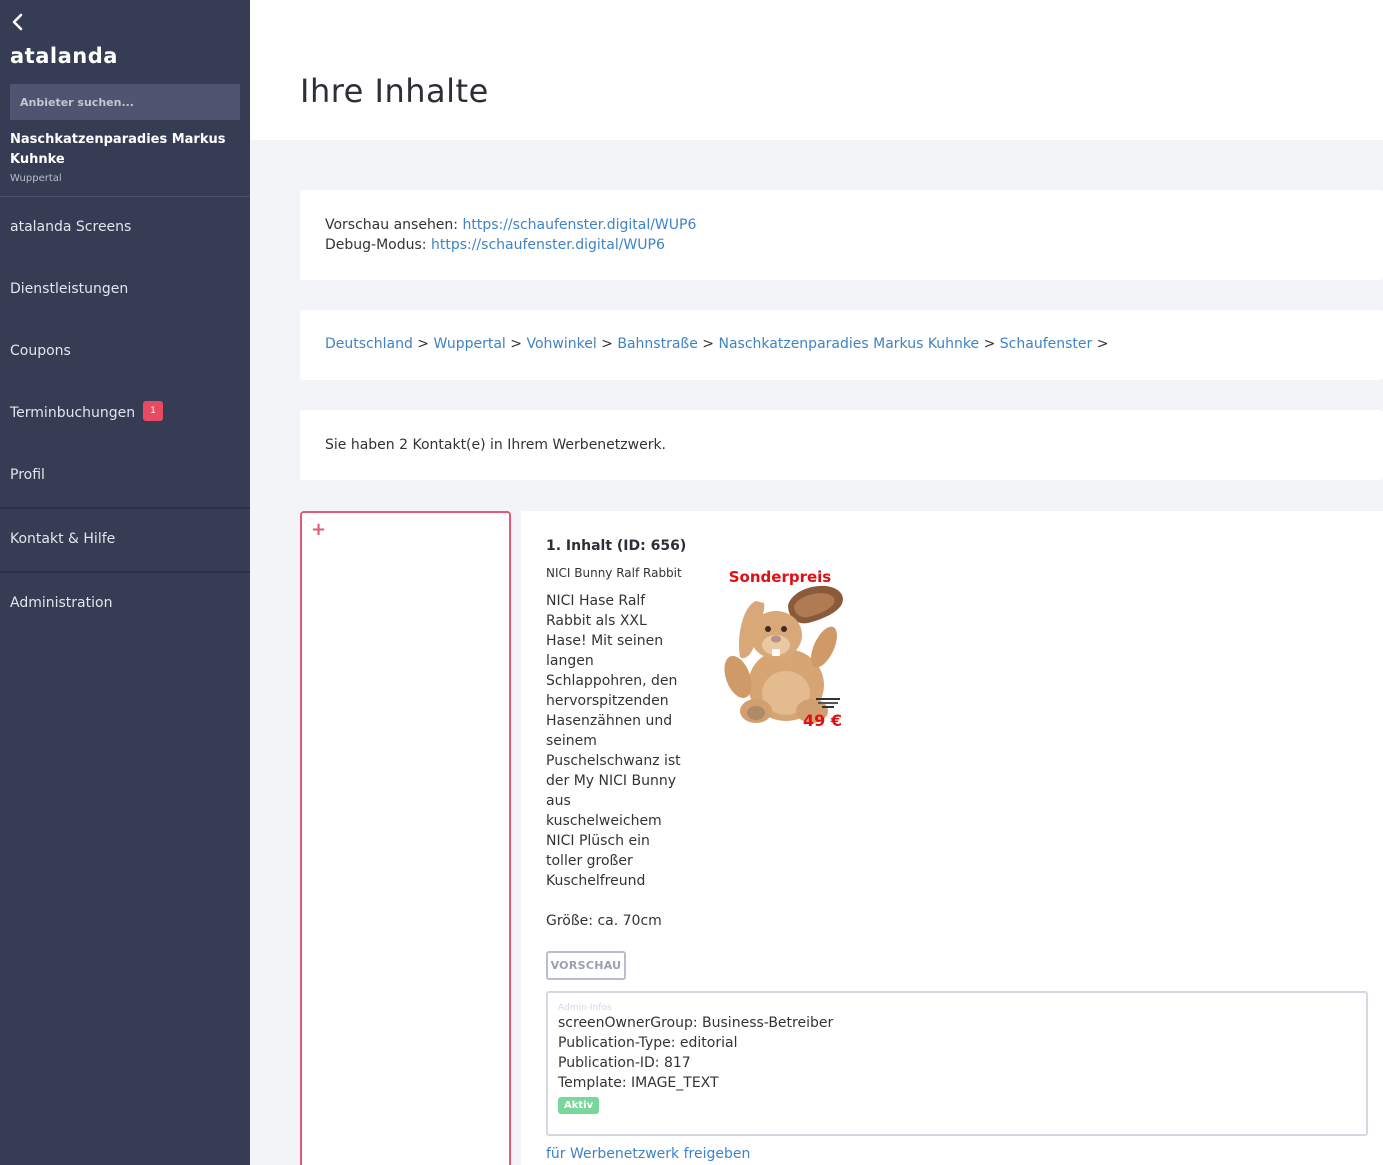 This screenshot has height=1165, width=1383. What do you see at coordinates (648, 1043) in the screenshot?
I see `admin-publication-type: Publication-Type: editorial` at bounding box center [648, 1043].